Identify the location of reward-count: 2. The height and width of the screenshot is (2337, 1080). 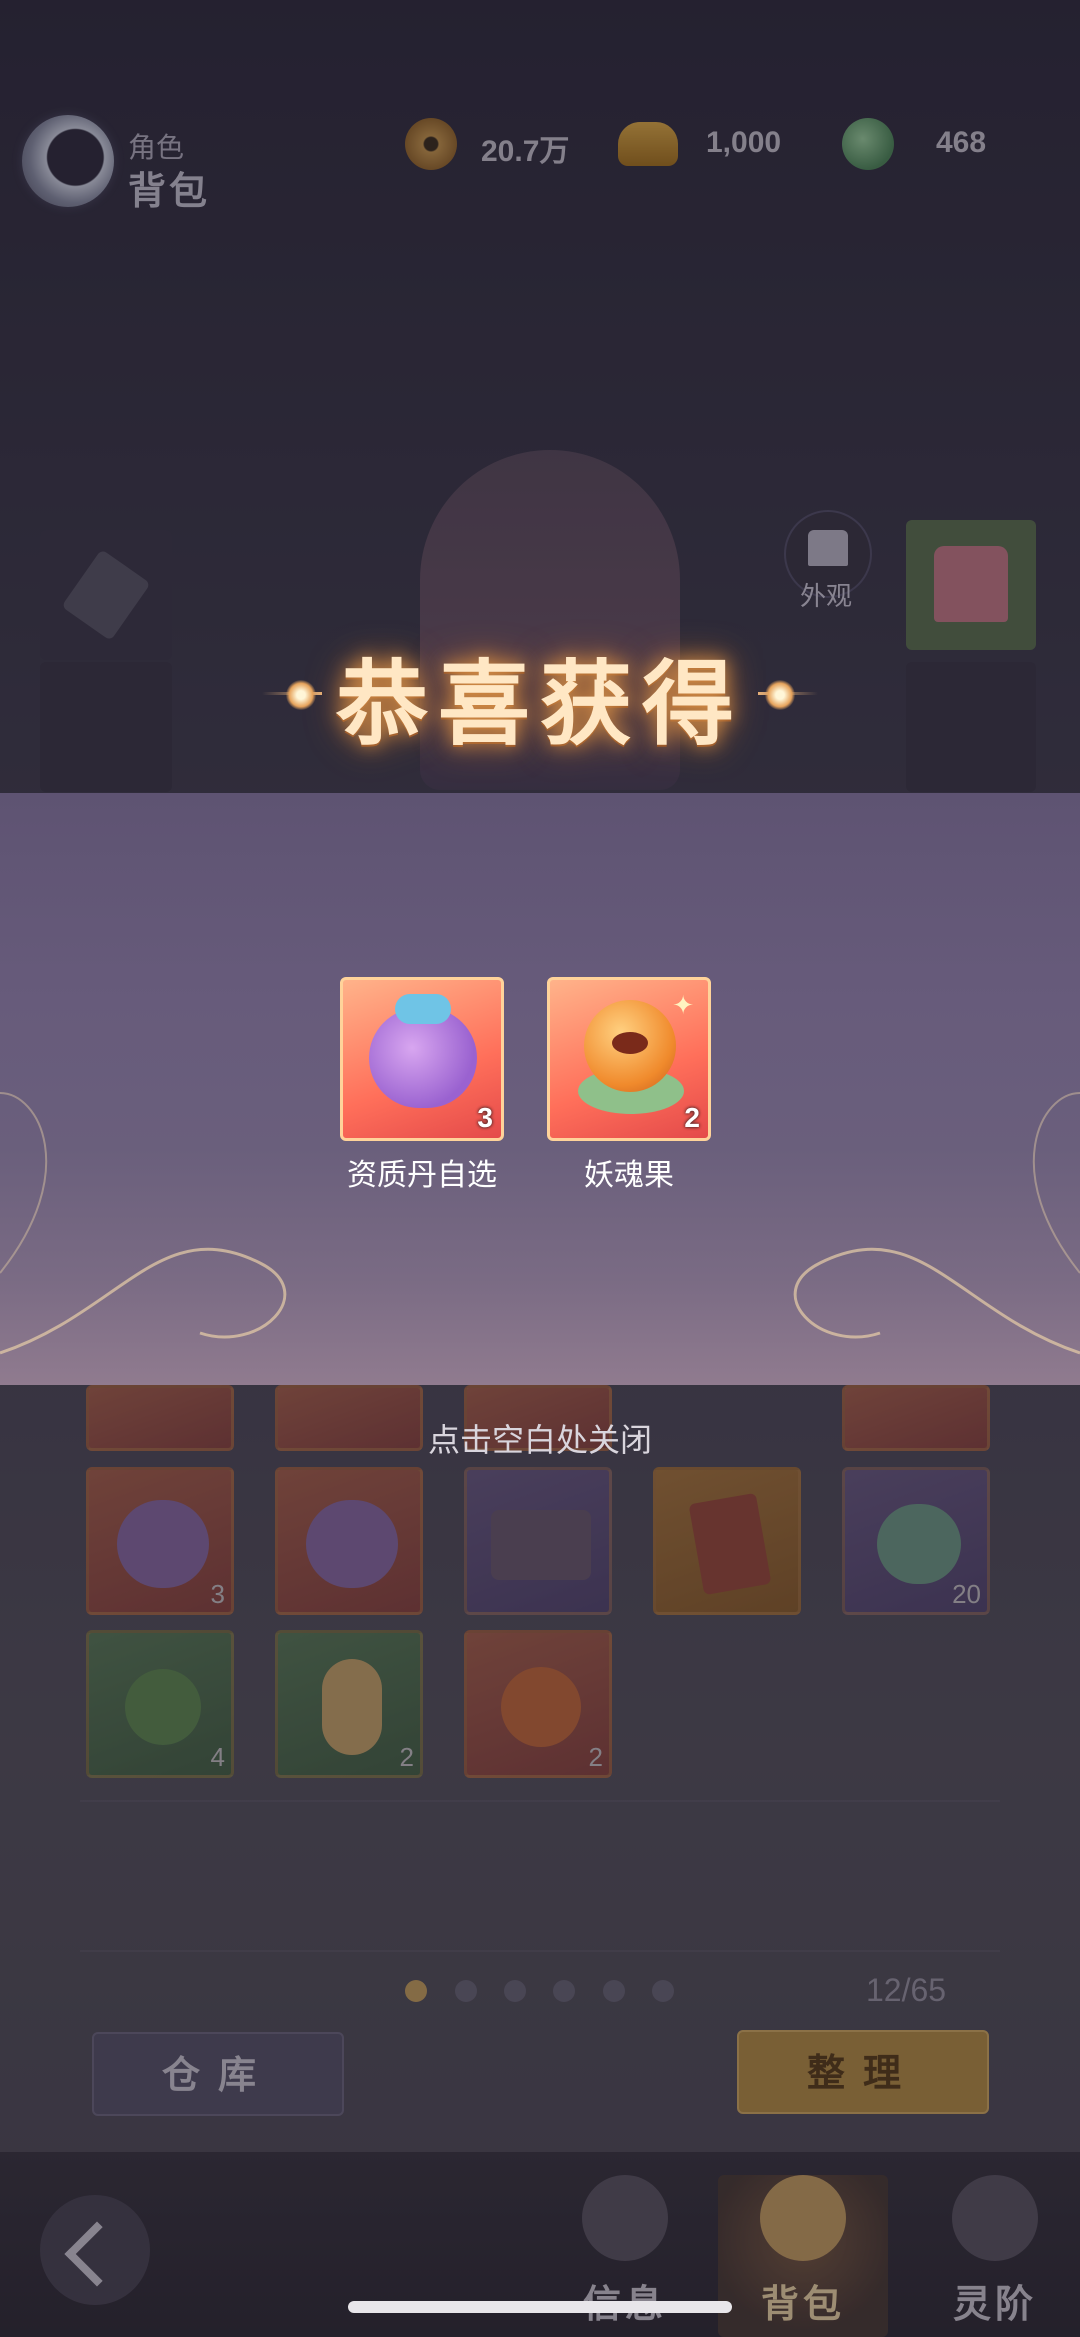
(692, 1117).